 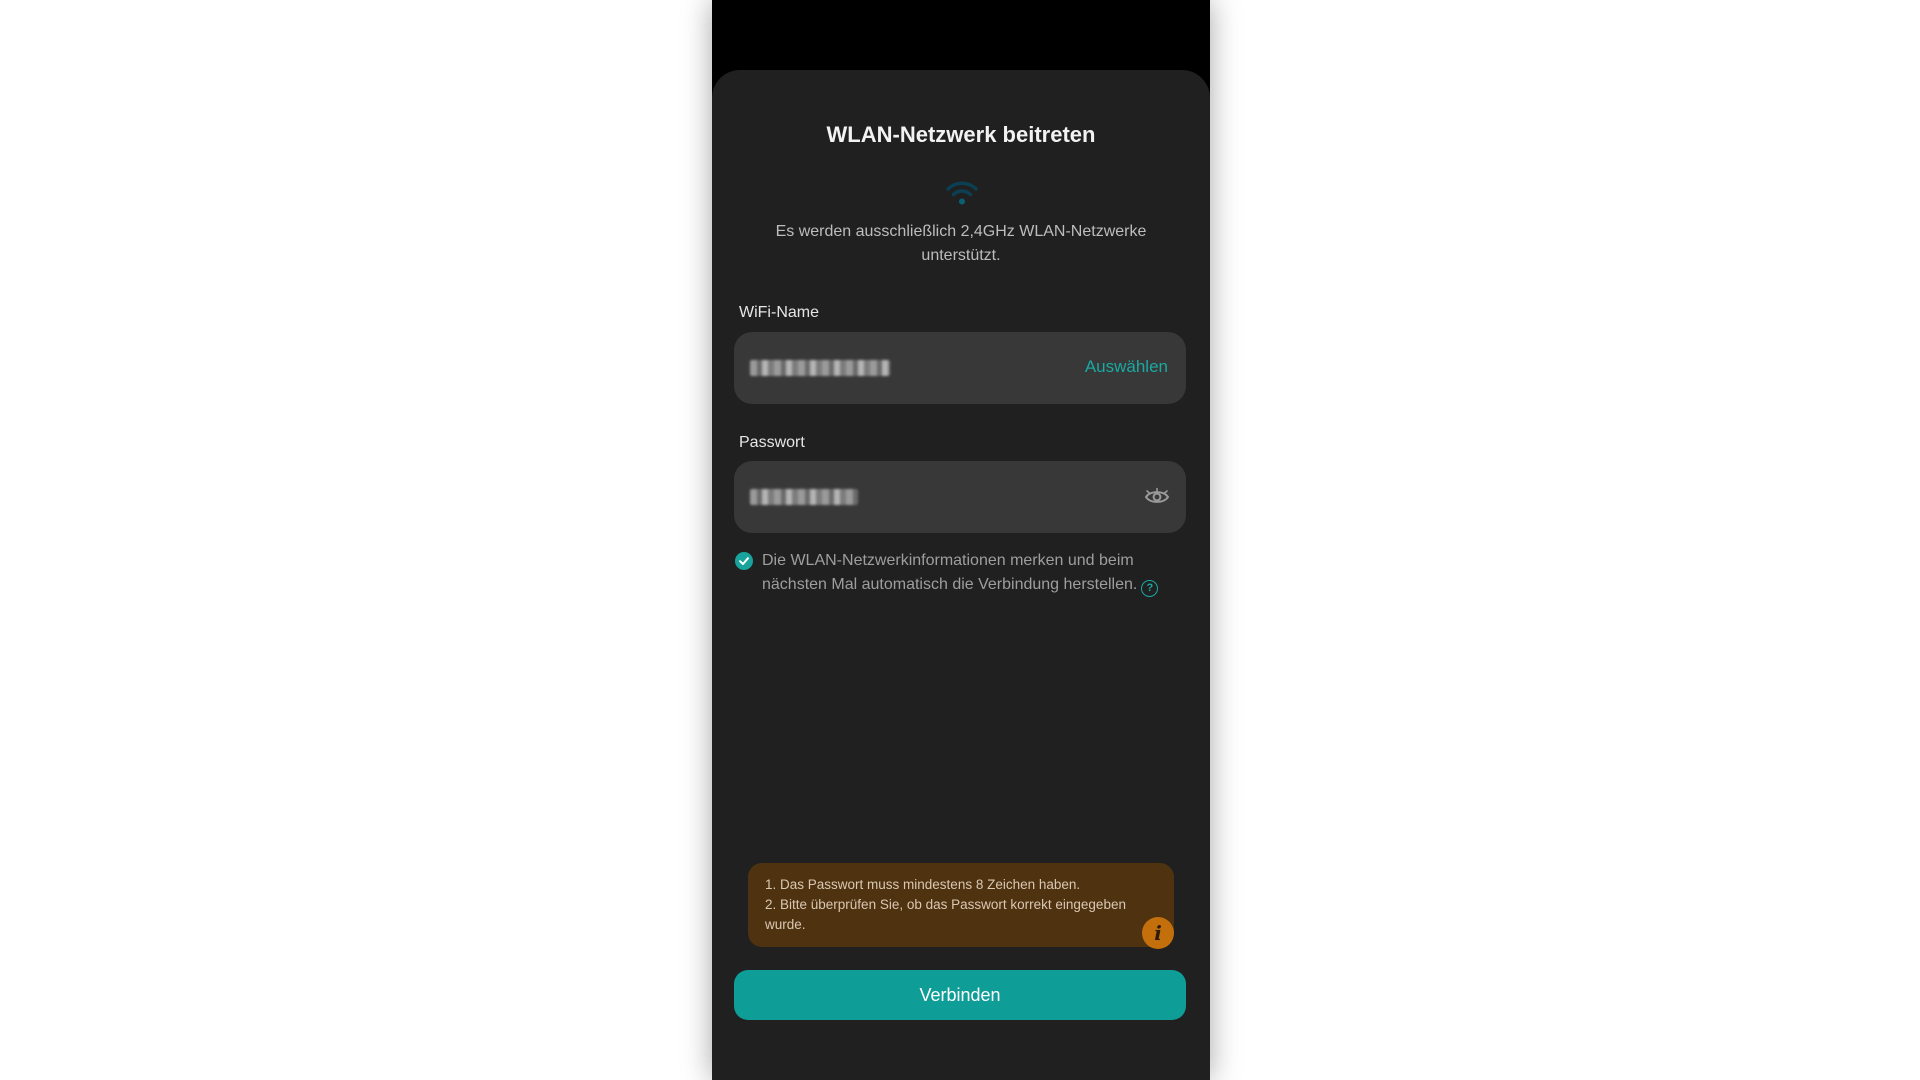 I want to click on info-icon: i, so click(x=1158, y=933).